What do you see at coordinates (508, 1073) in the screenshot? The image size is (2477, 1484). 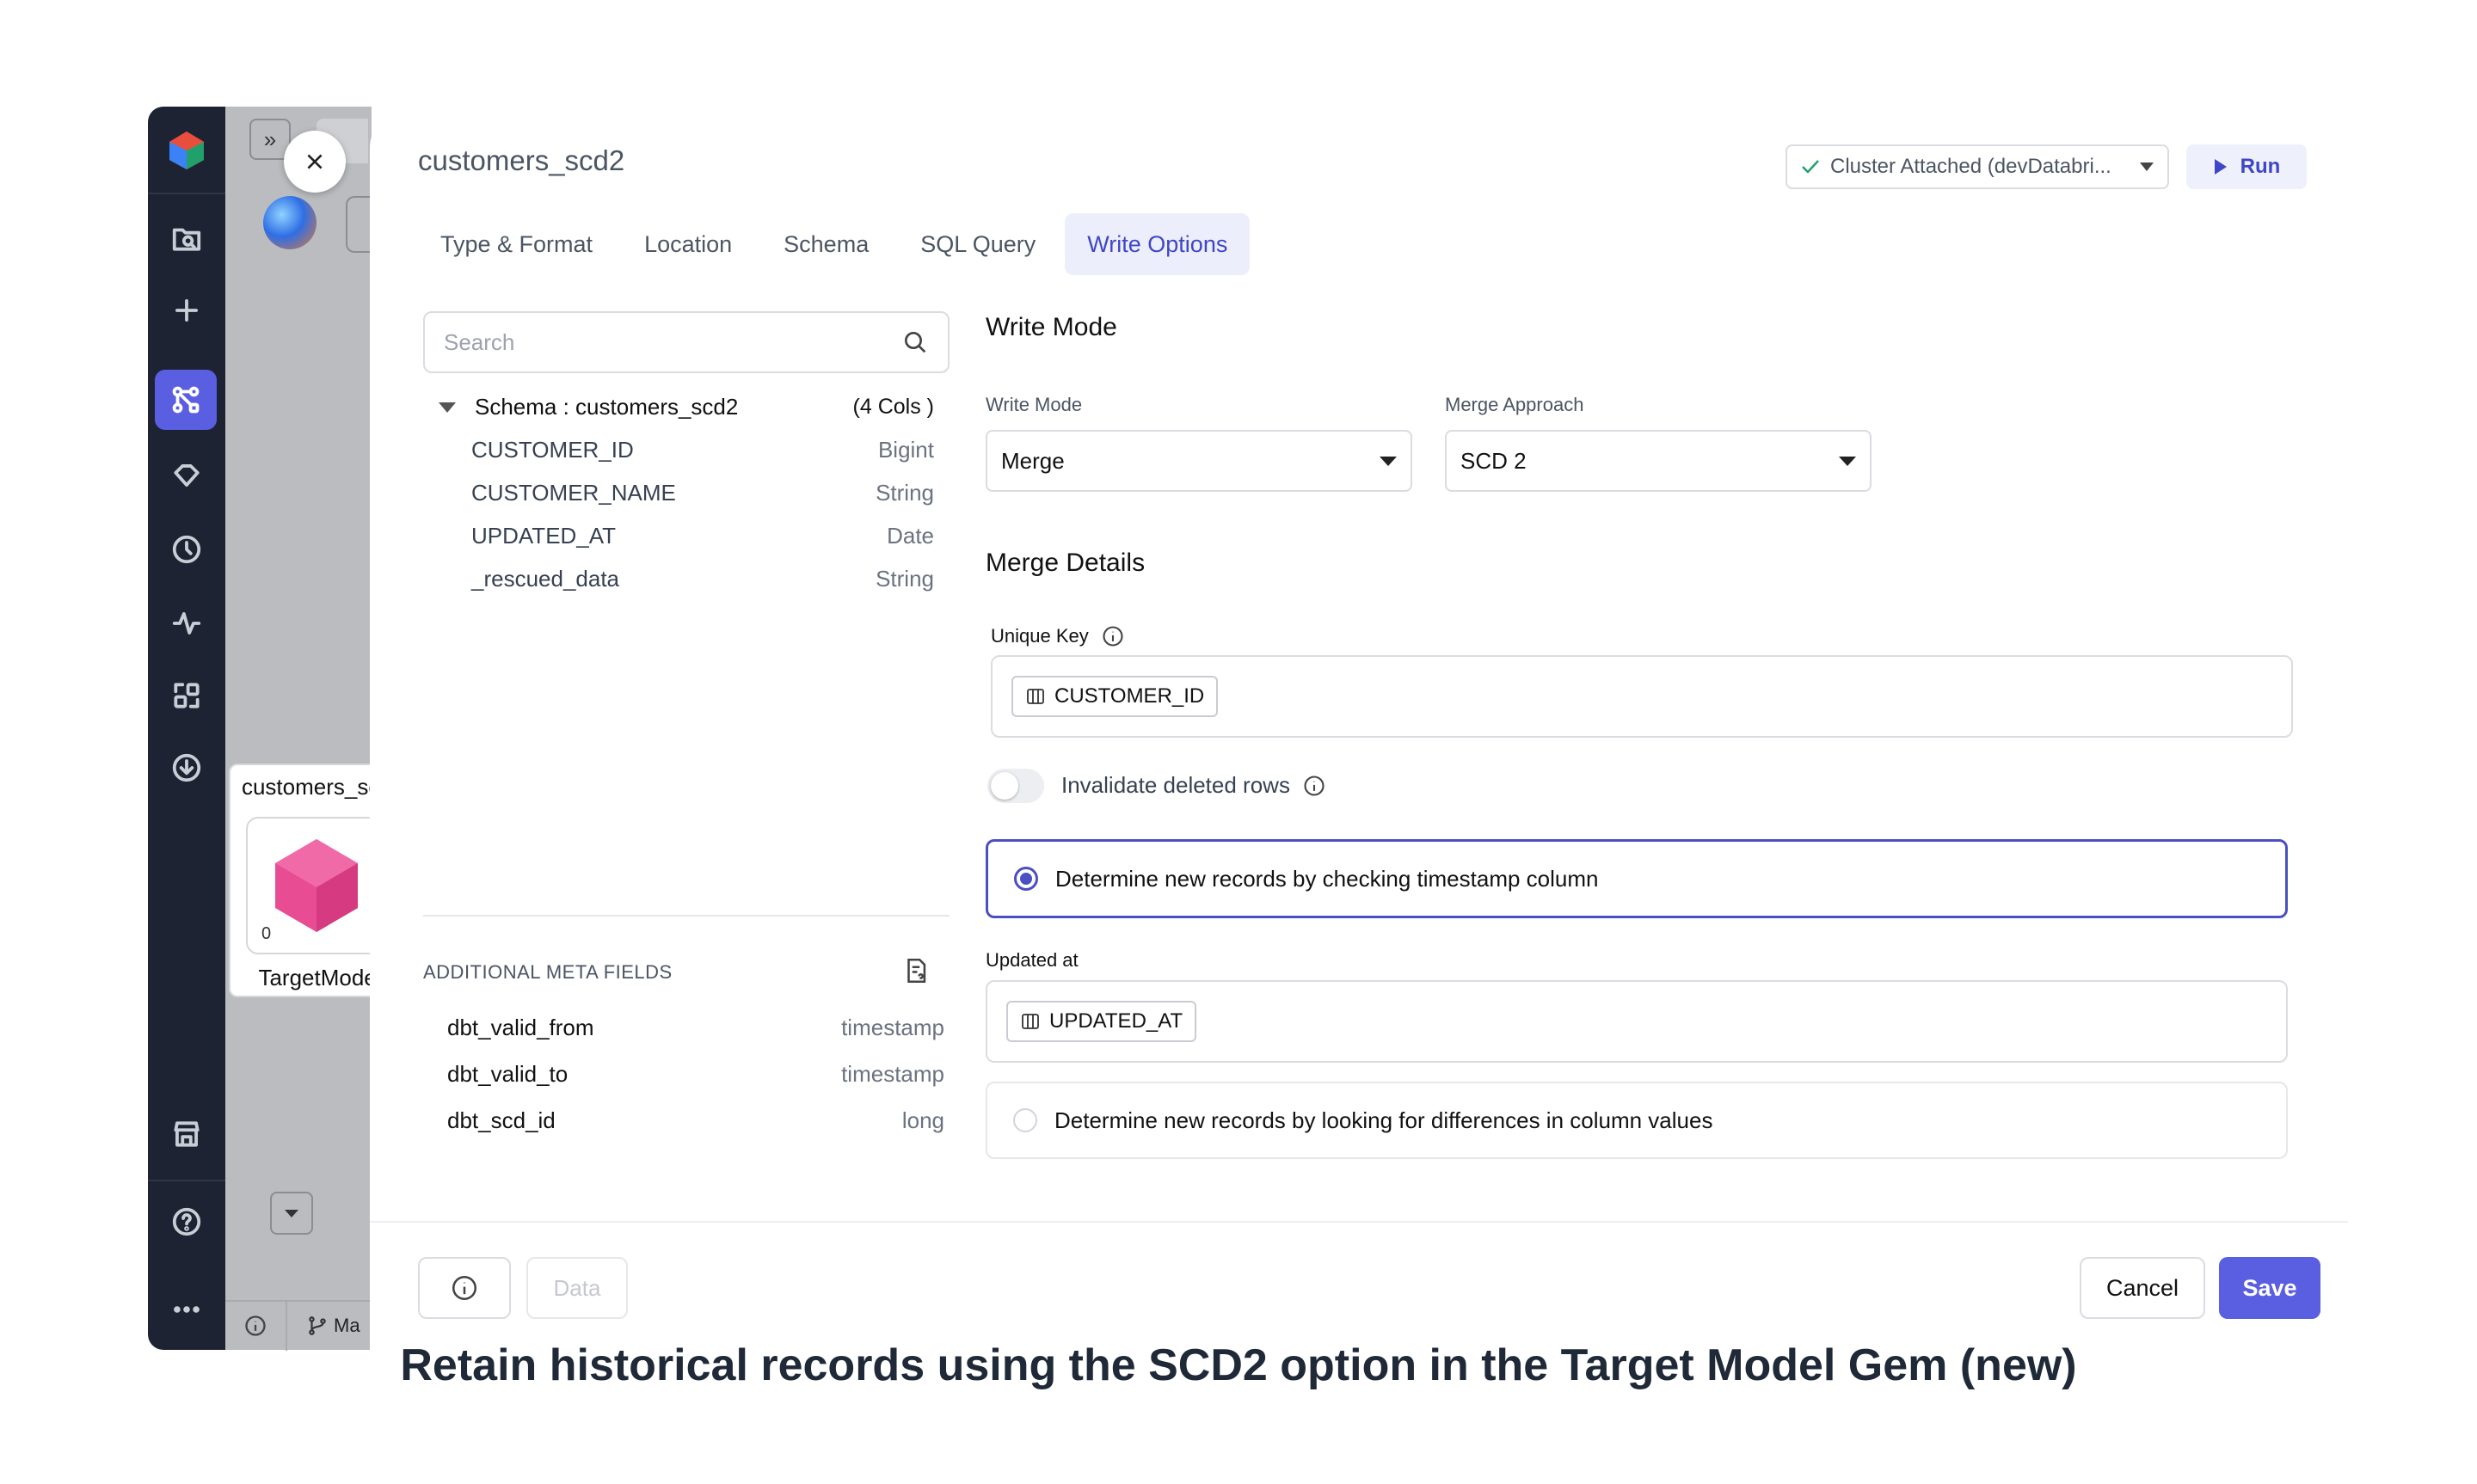 I see `meta-field-name: dbt_valid_to` at bounding box center [508, 1073].